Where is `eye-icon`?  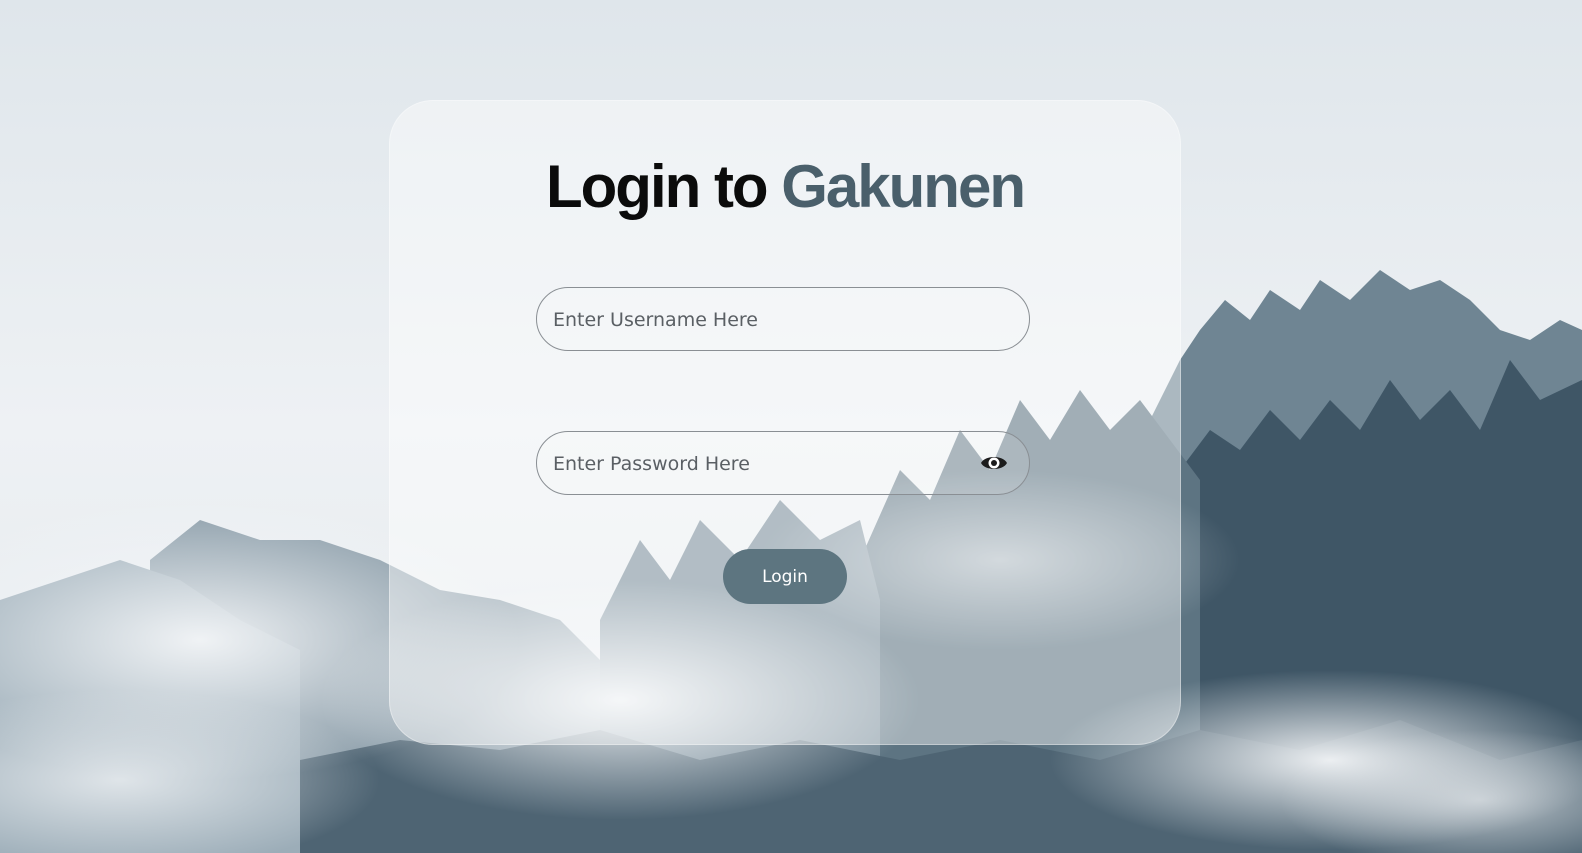
eye-icon is located at coordinates (994, 463).